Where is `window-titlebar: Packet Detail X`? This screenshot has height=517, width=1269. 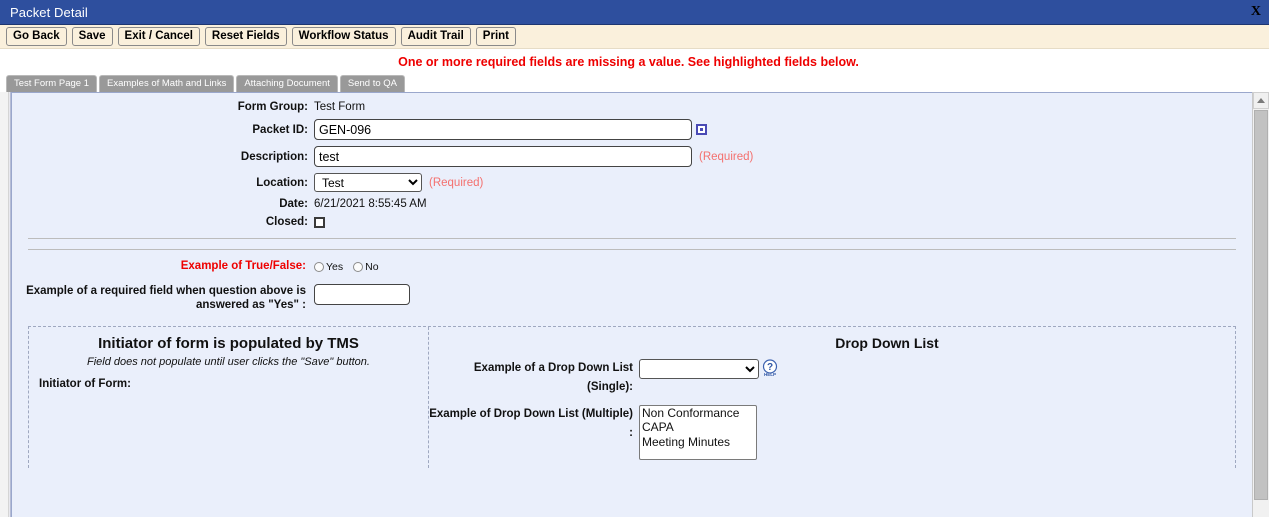
window-titlebar: Packet Detail X is located at coordinates (634, 12).